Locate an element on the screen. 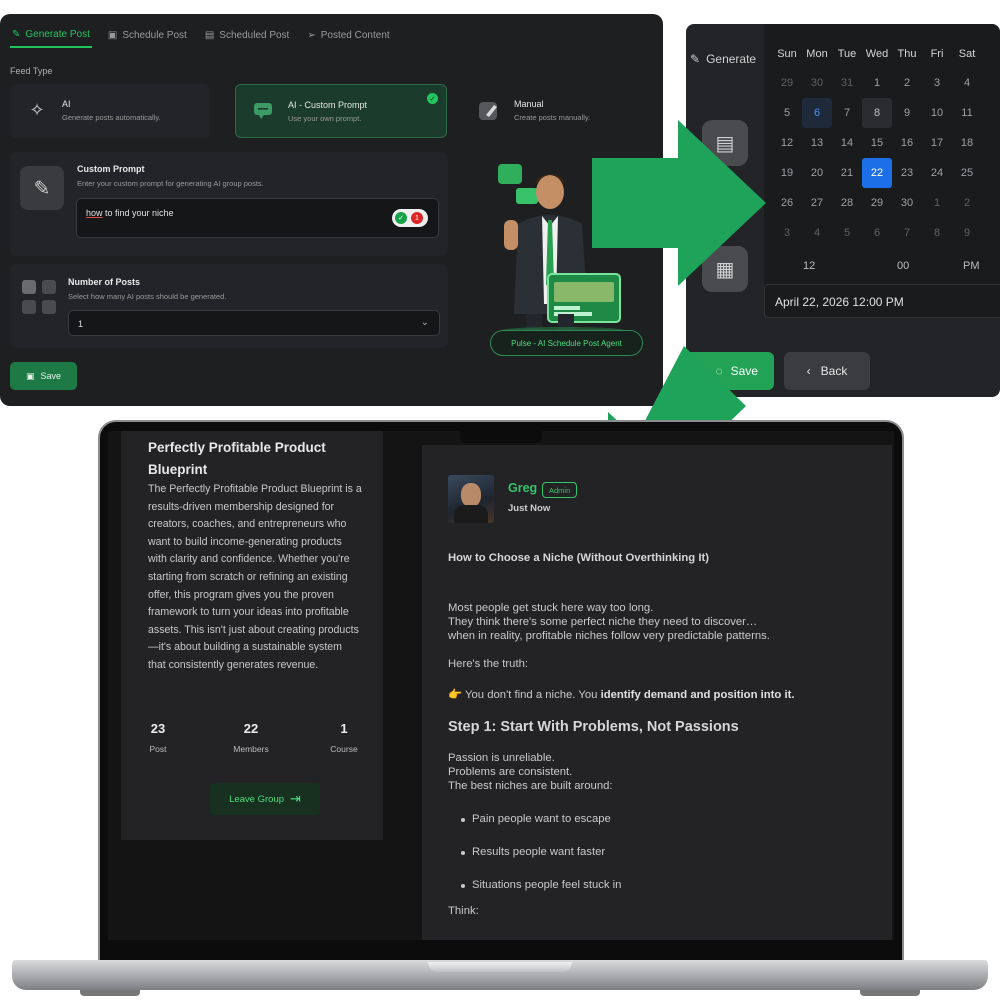  time-hour: 12 is located at coordinates (809, 266).